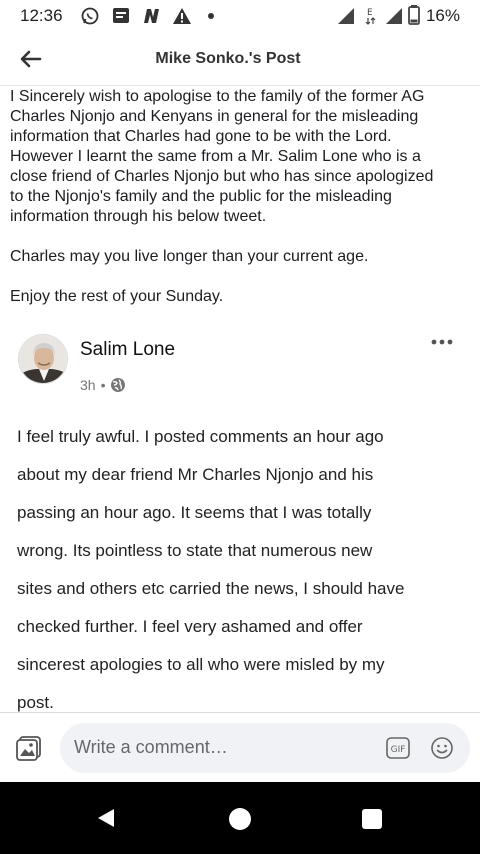 This screenshot has width=480, height=854. Describe the element at coordinates (442, 342) in the screenshot. I see `more-options-icon` at that location.